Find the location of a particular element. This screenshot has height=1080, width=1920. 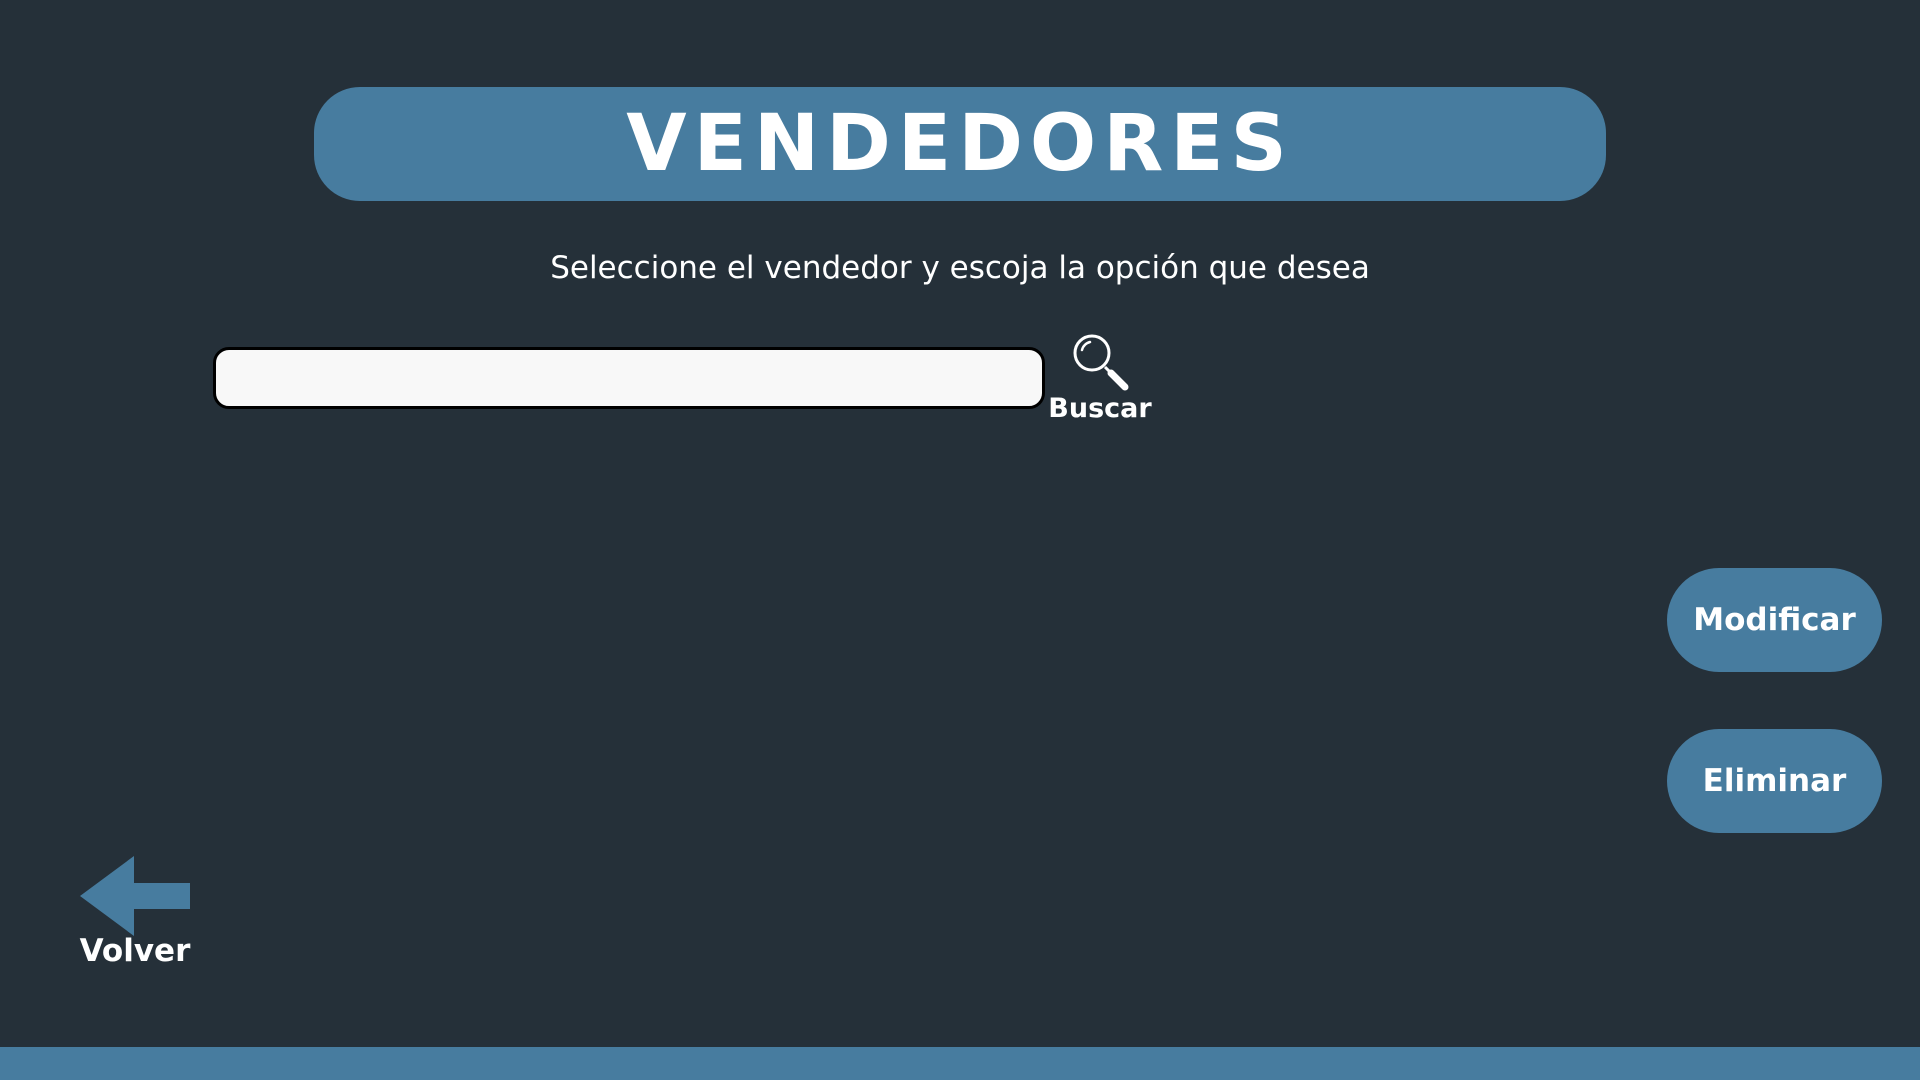

title-banner: VENDEDORES is located at coordinates (960, 144).